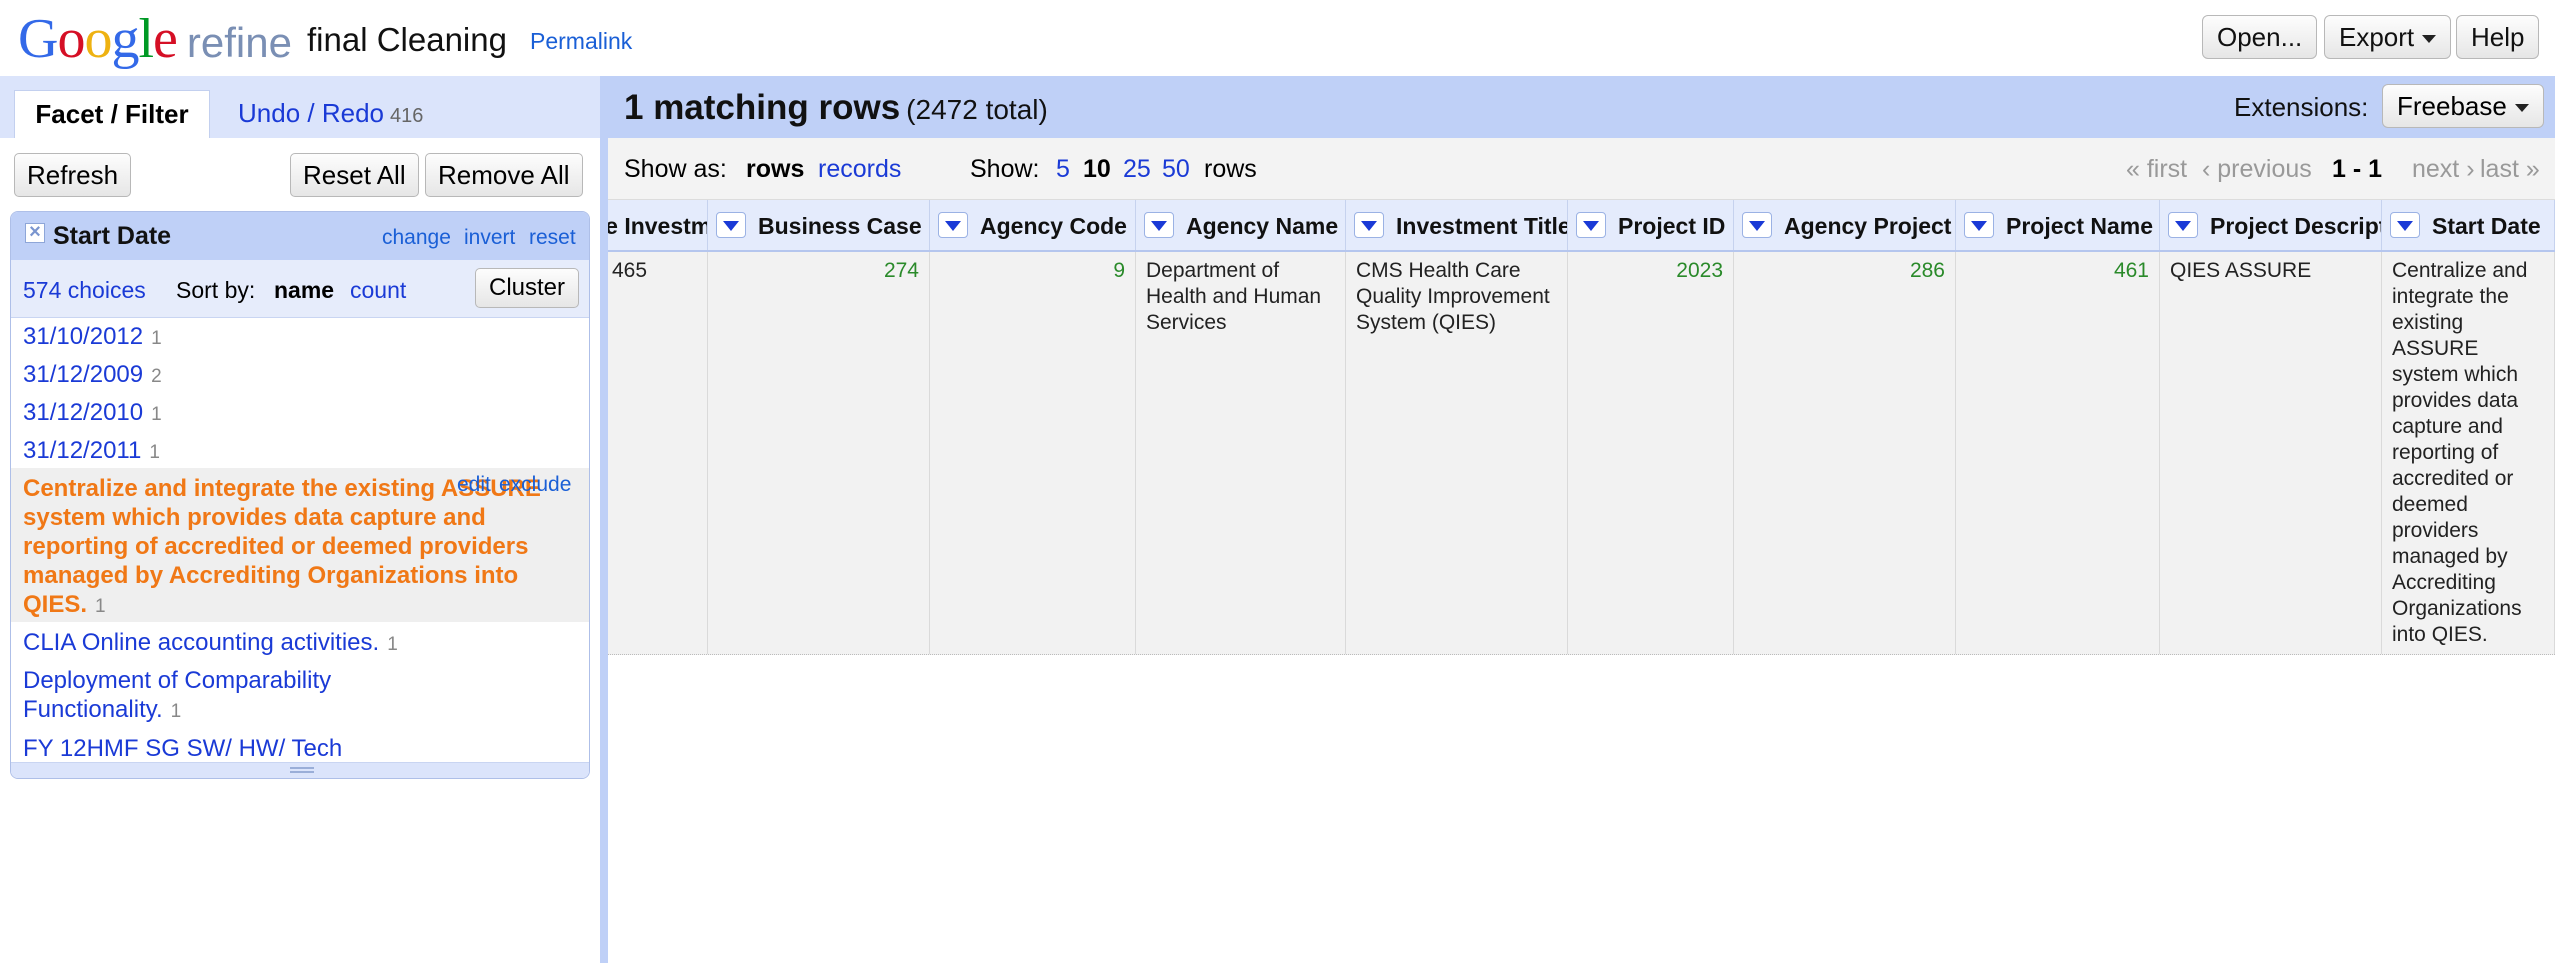  I want to click on table-cell: Department of Health and Human Services, so click(1241, 453).